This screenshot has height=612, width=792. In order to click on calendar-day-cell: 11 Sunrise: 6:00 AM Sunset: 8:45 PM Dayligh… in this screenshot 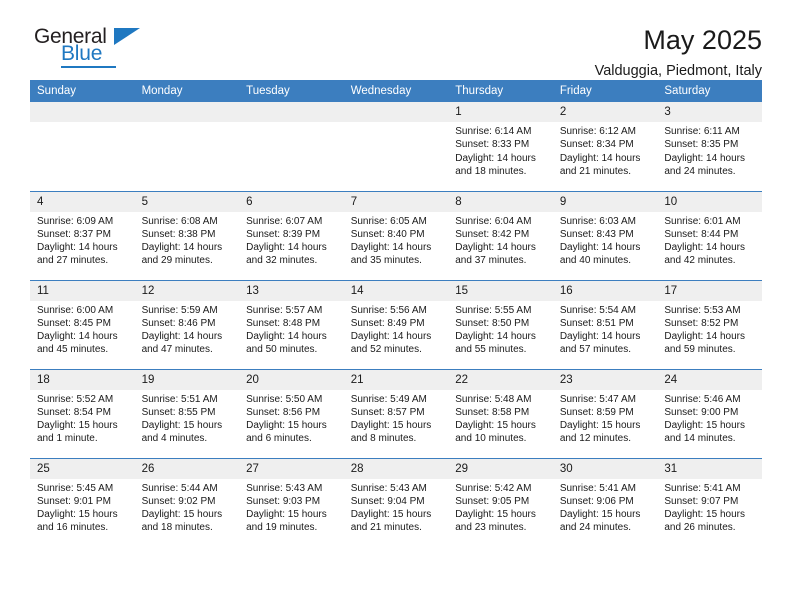, I will do `click(82, 324)`.